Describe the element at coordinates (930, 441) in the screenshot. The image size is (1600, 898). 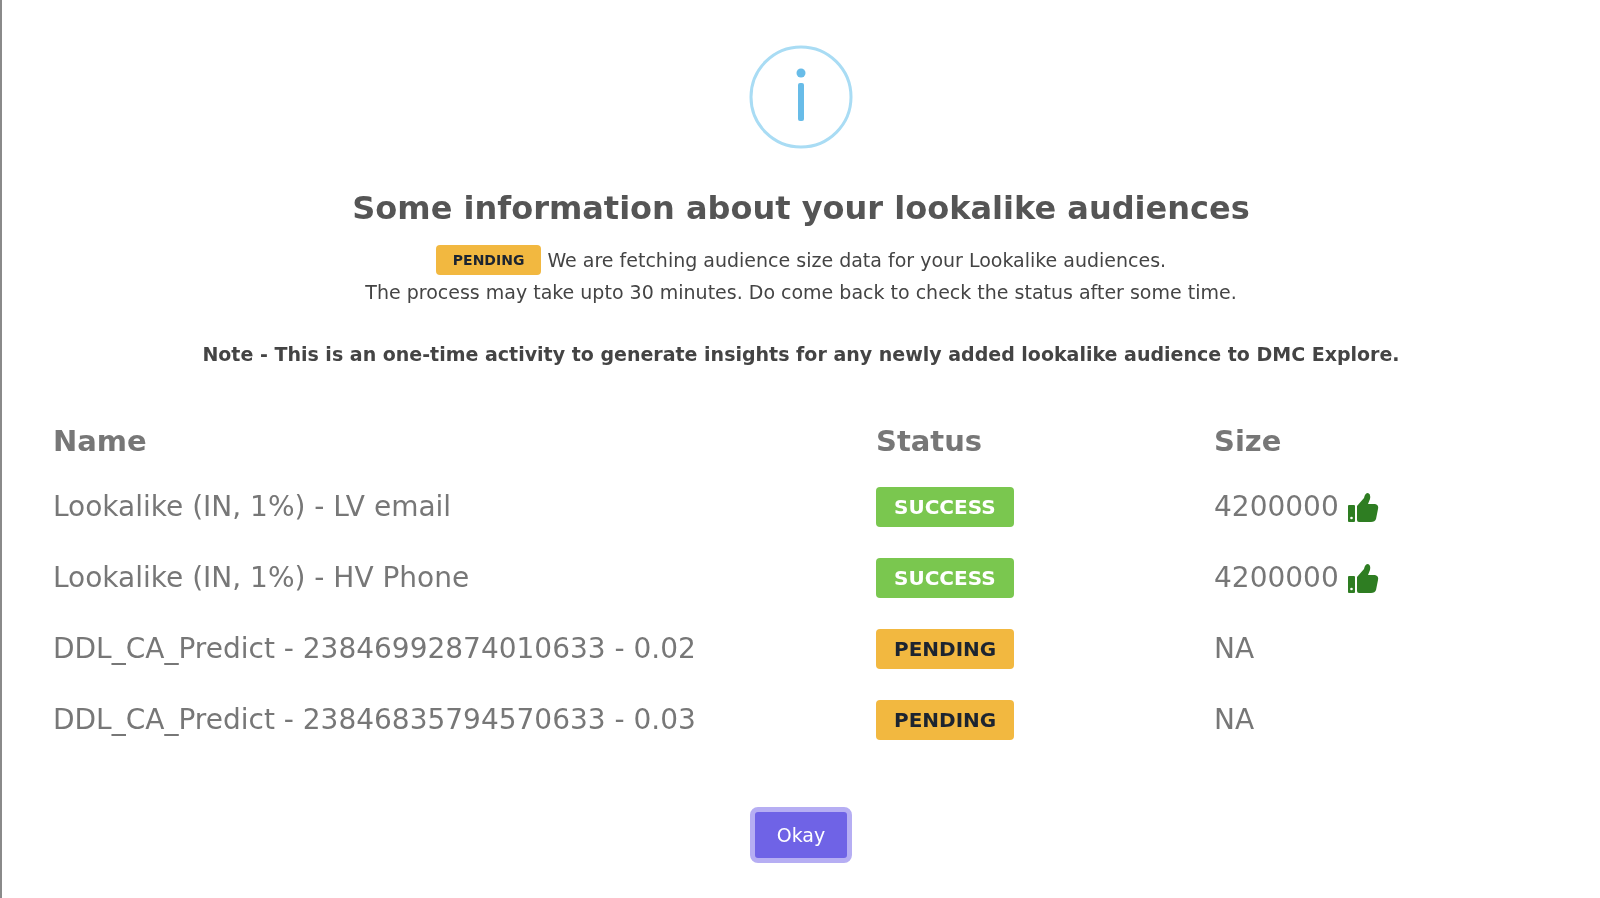
I see `column-header: Status` at that location.